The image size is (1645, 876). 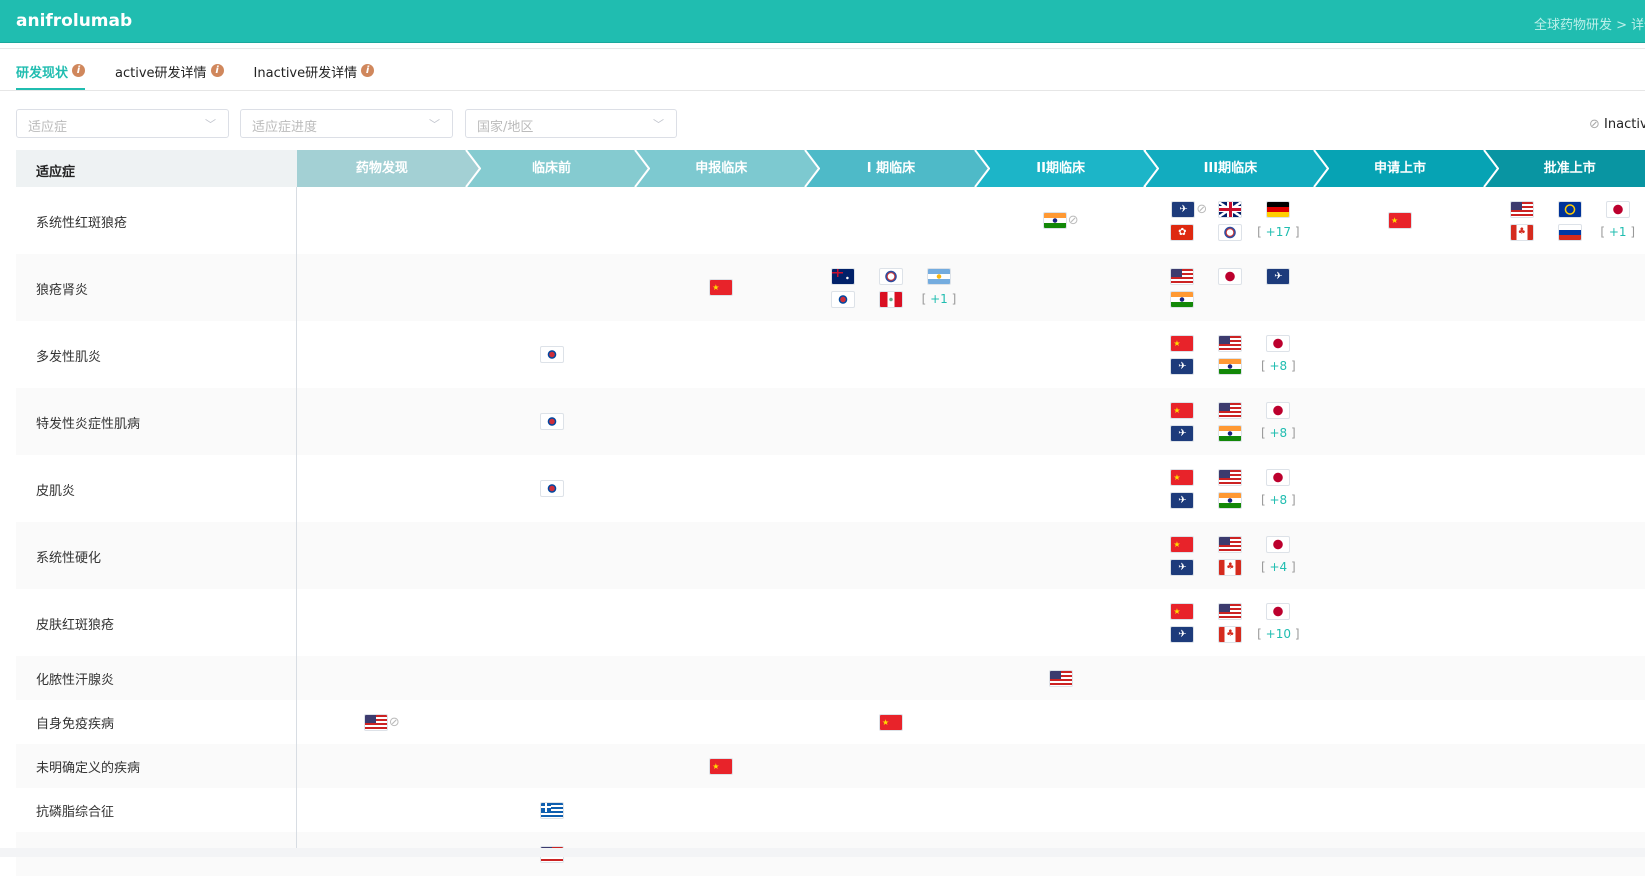 I want to click on indication-select: 适应症 ﹀, so click(x=122, y=123).